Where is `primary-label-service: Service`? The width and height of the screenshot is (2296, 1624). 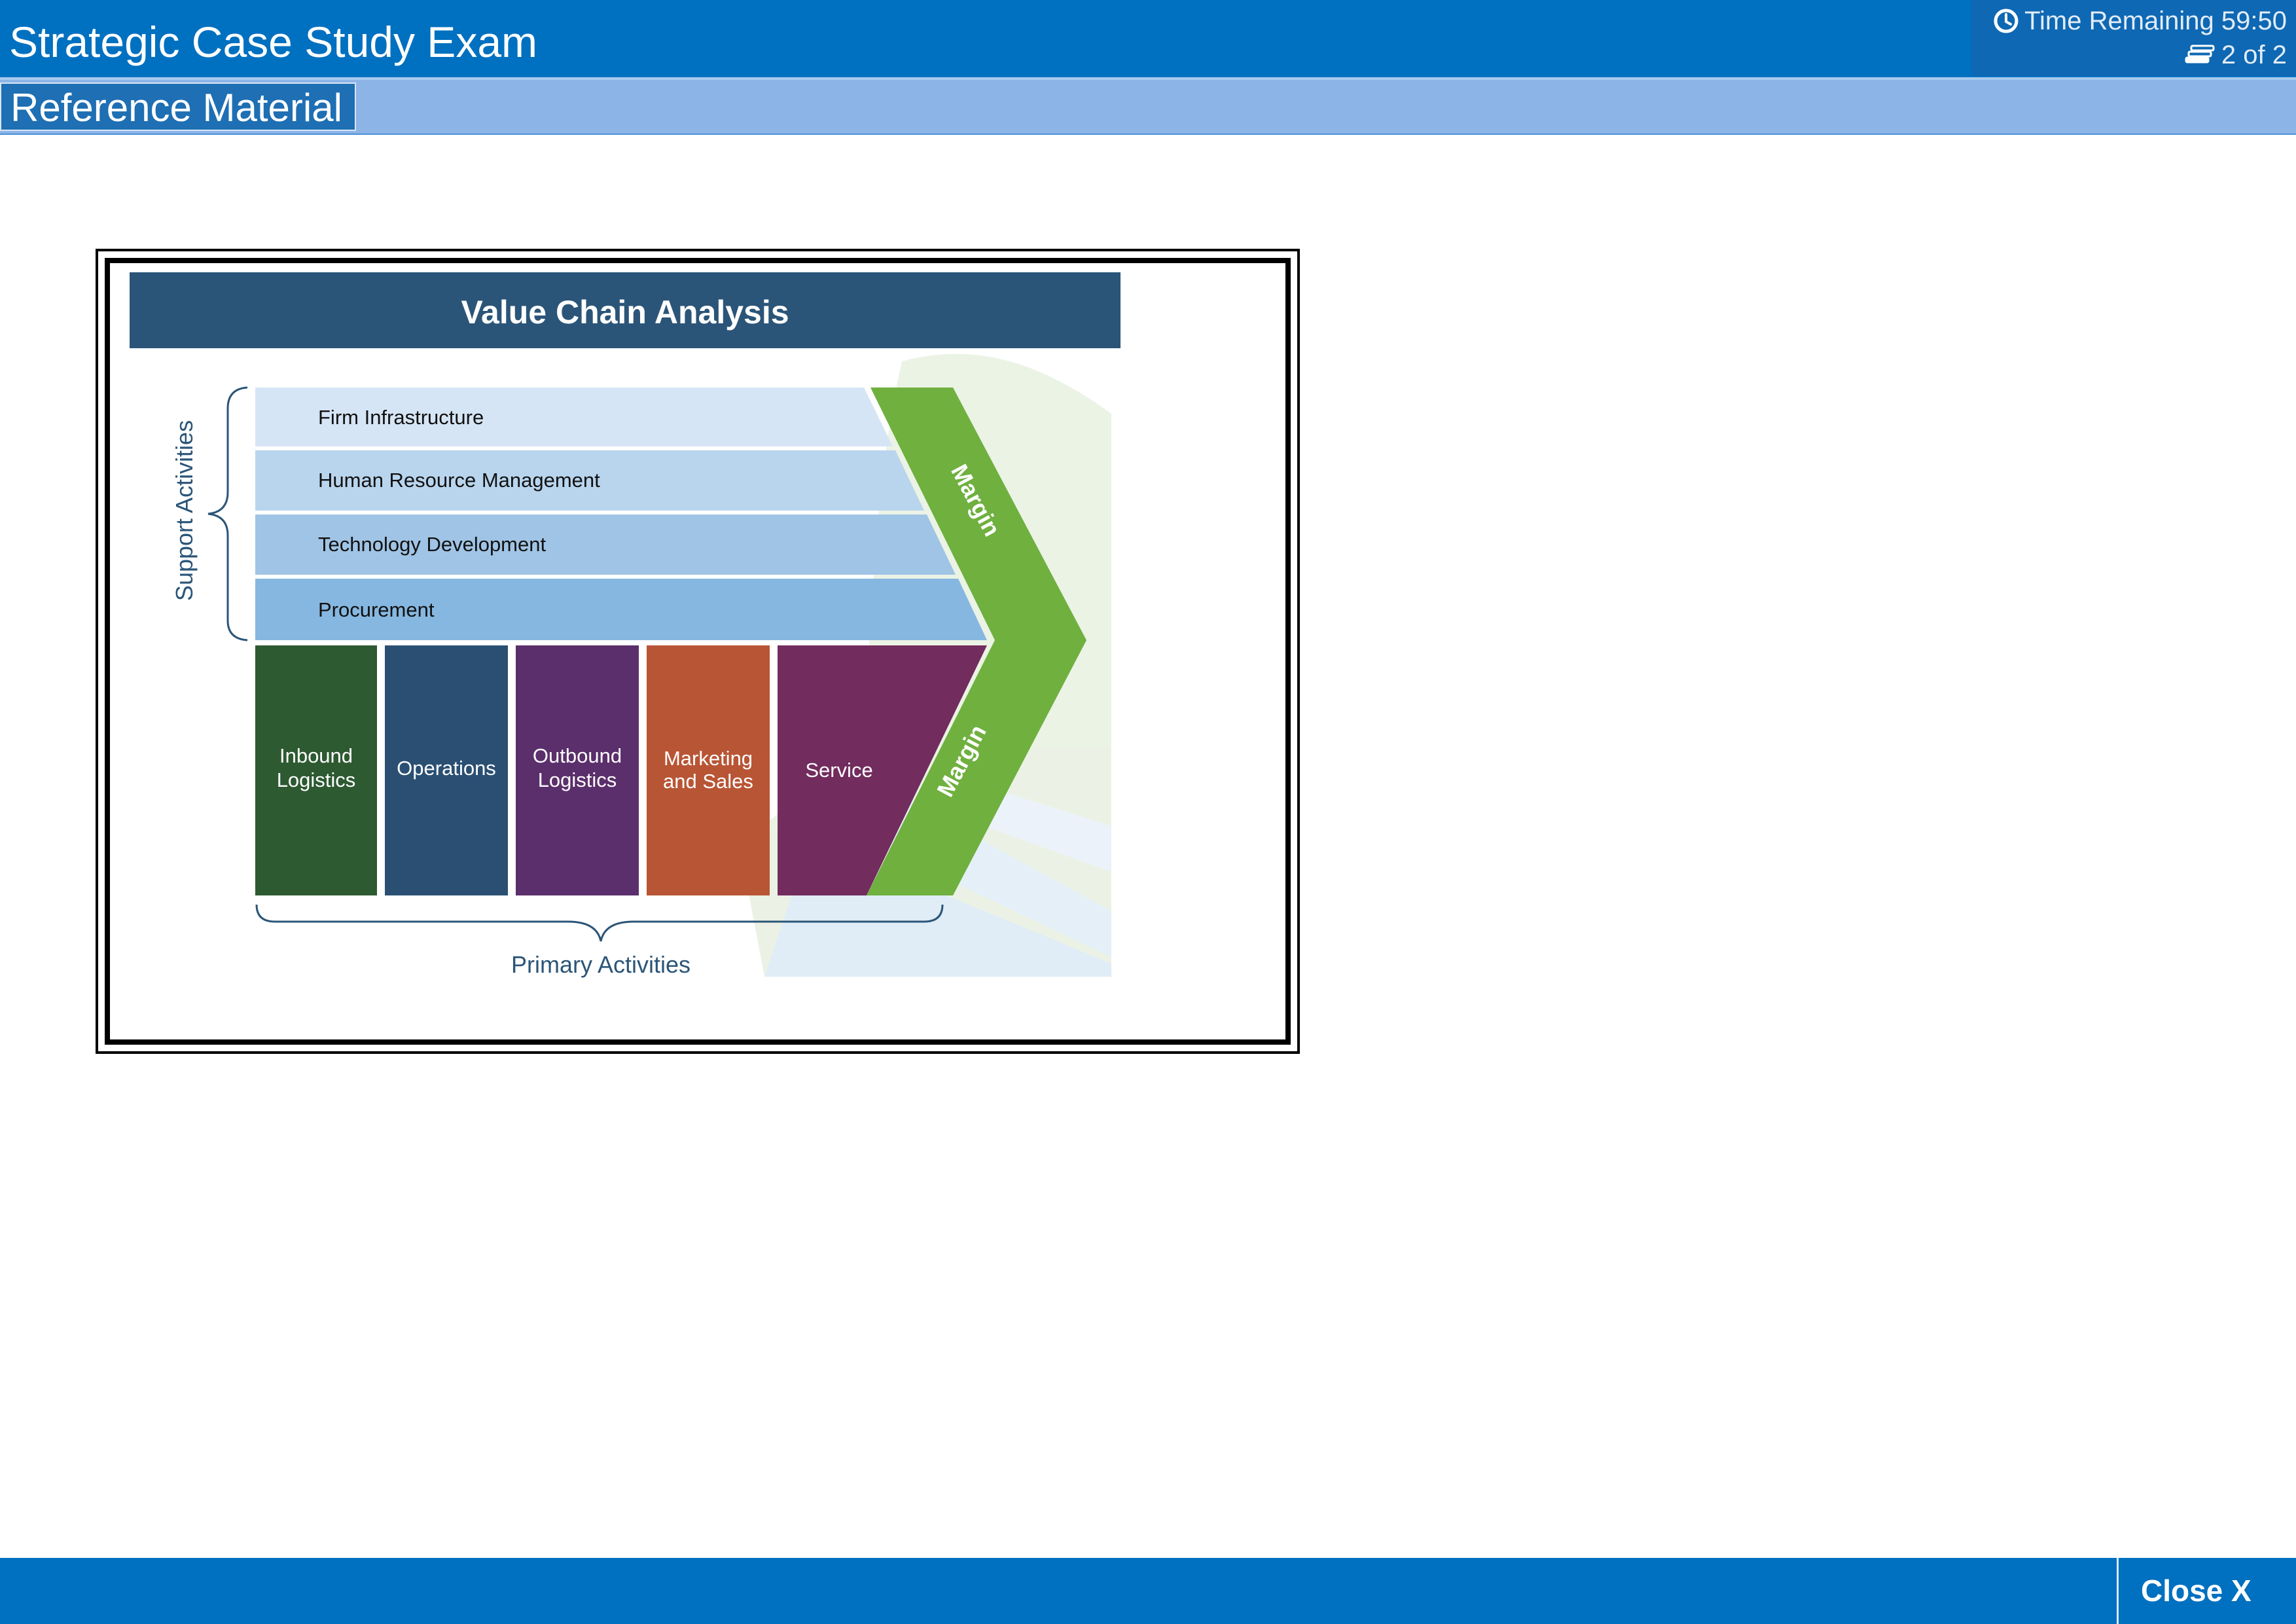
primary-label-service: Service is located at coordinates (838, 770).